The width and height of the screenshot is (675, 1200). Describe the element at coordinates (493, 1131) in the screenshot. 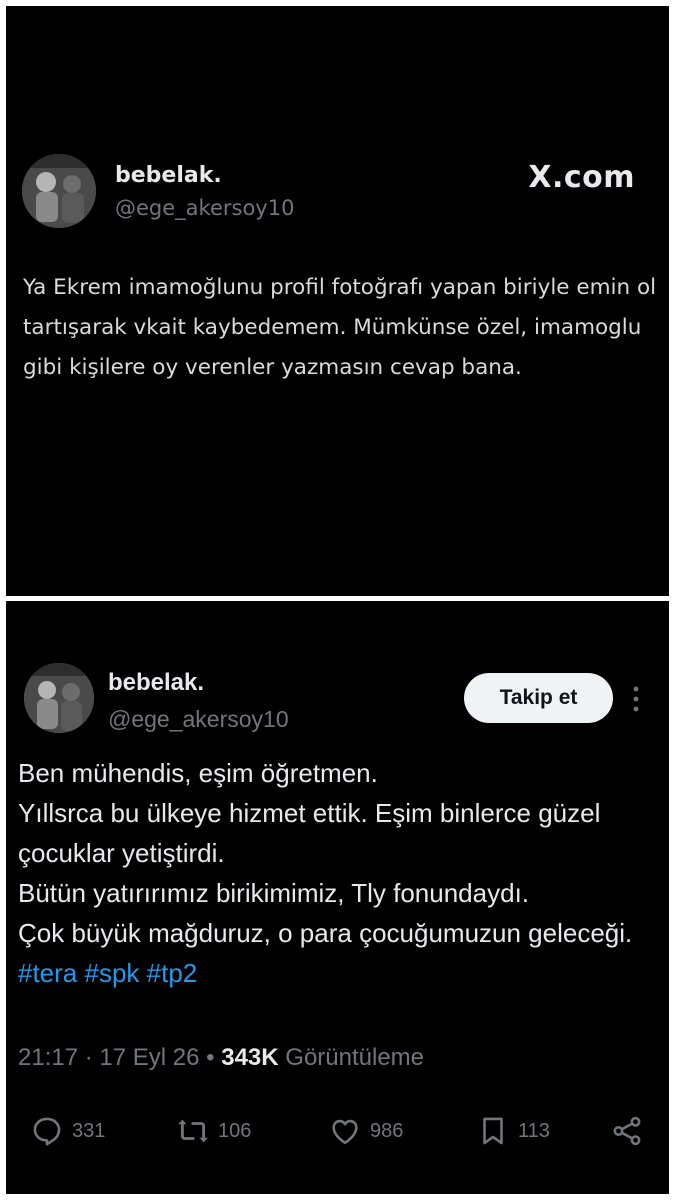

I see `bookmark-icon` at that location.